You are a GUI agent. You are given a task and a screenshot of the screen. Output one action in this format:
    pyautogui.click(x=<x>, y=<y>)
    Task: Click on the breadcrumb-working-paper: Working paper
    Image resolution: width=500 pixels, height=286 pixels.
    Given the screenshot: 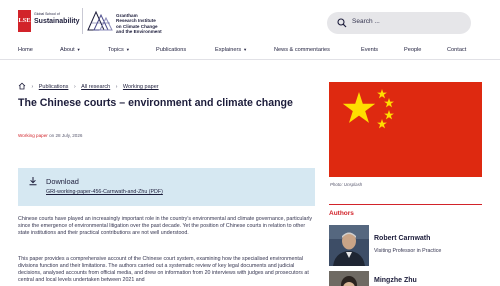 What is the action you would take?
    pyautogui.click(x=141, y=87)
    